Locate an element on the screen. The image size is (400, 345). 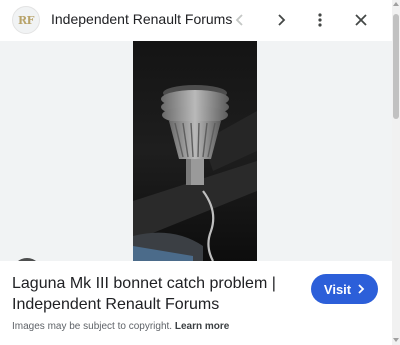
scroll-thumb is located at coordinates (396, 66).